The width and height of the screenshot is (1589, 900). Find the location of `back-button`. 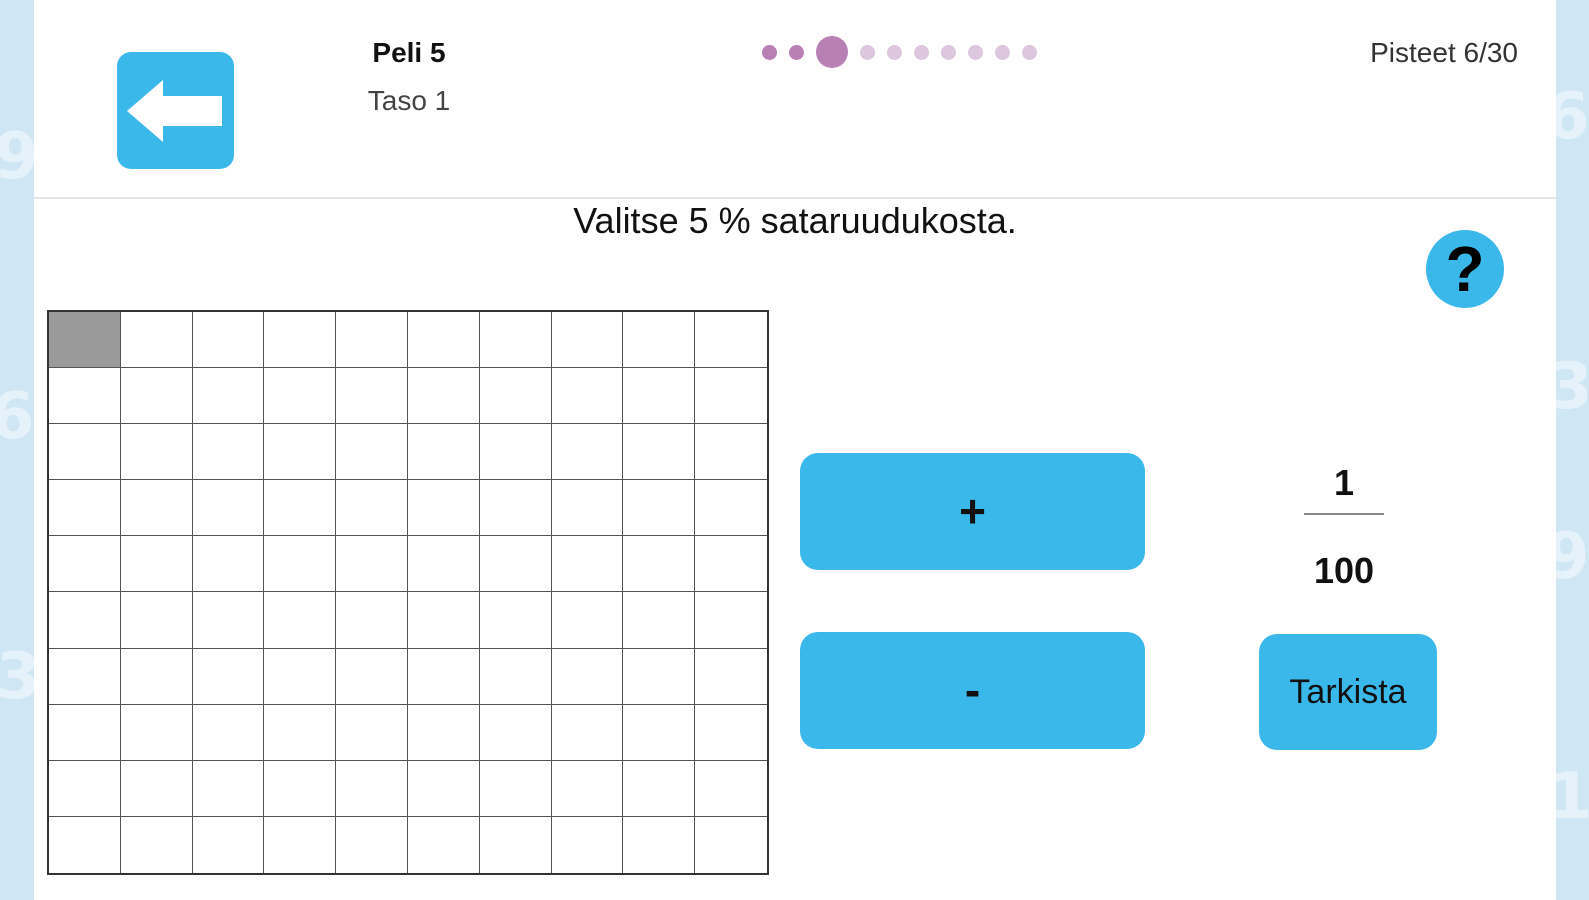

back-button is located at coordinates (175, 110).